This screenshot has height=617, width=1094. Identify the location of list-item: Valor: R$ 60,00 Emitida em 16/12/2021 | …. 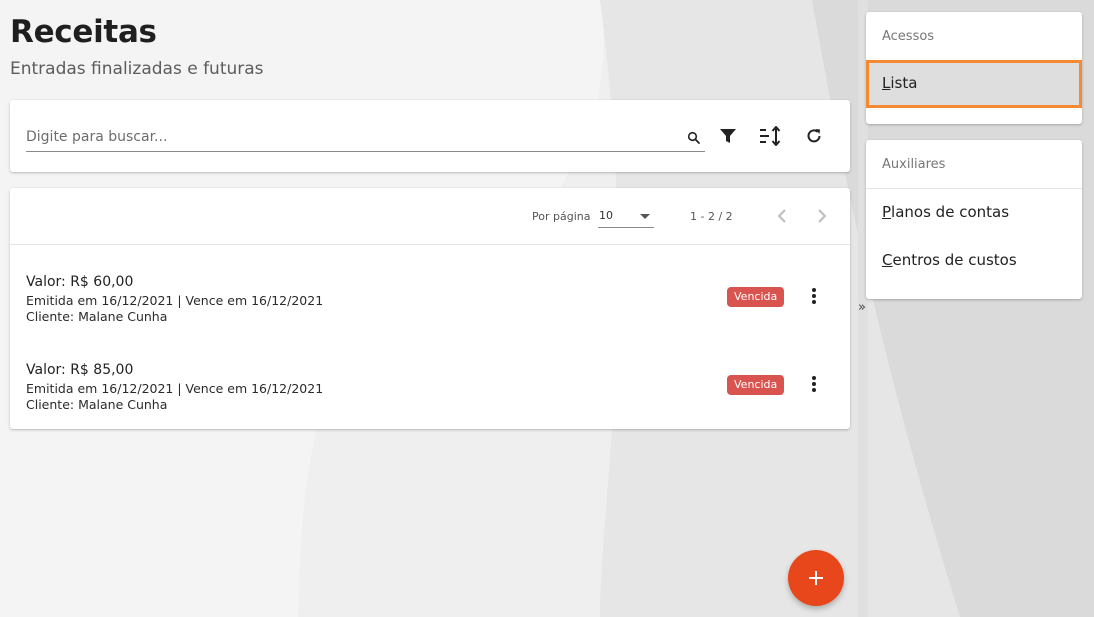
(430, 314).